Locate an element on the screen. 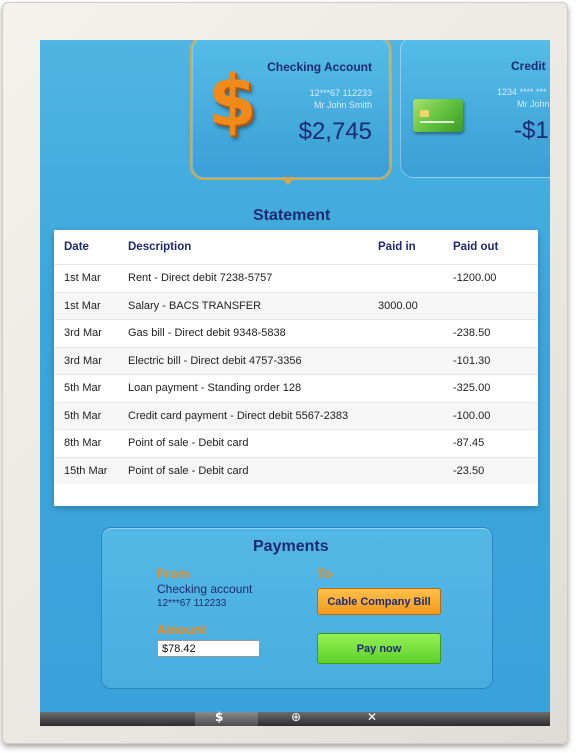  from-account: Checking account is located at coordinates (205, 589).